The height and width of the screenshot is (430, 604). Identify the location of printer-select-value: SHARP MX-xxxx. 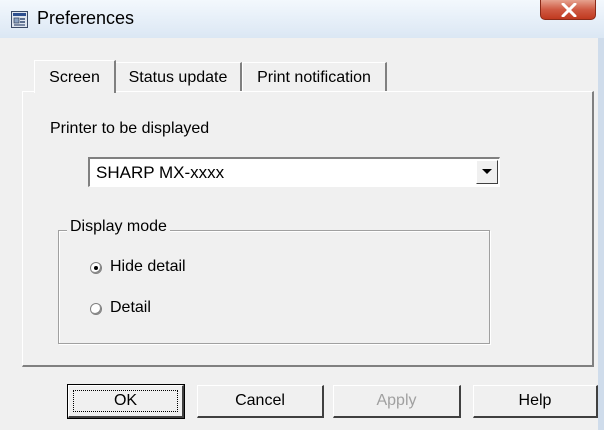
(160, 172).